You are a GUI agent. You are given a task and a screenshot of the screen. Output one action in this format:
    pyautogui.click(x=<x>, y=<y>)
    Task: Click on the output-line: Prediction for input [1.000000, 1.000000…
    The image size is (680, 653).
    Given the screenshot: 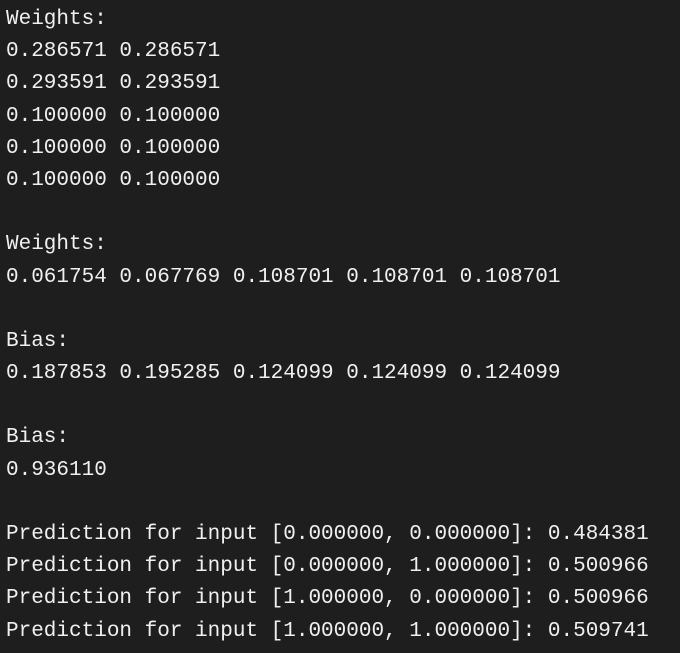 What is the action you would take?
    pyautogui.click(x=327, y=631)
    